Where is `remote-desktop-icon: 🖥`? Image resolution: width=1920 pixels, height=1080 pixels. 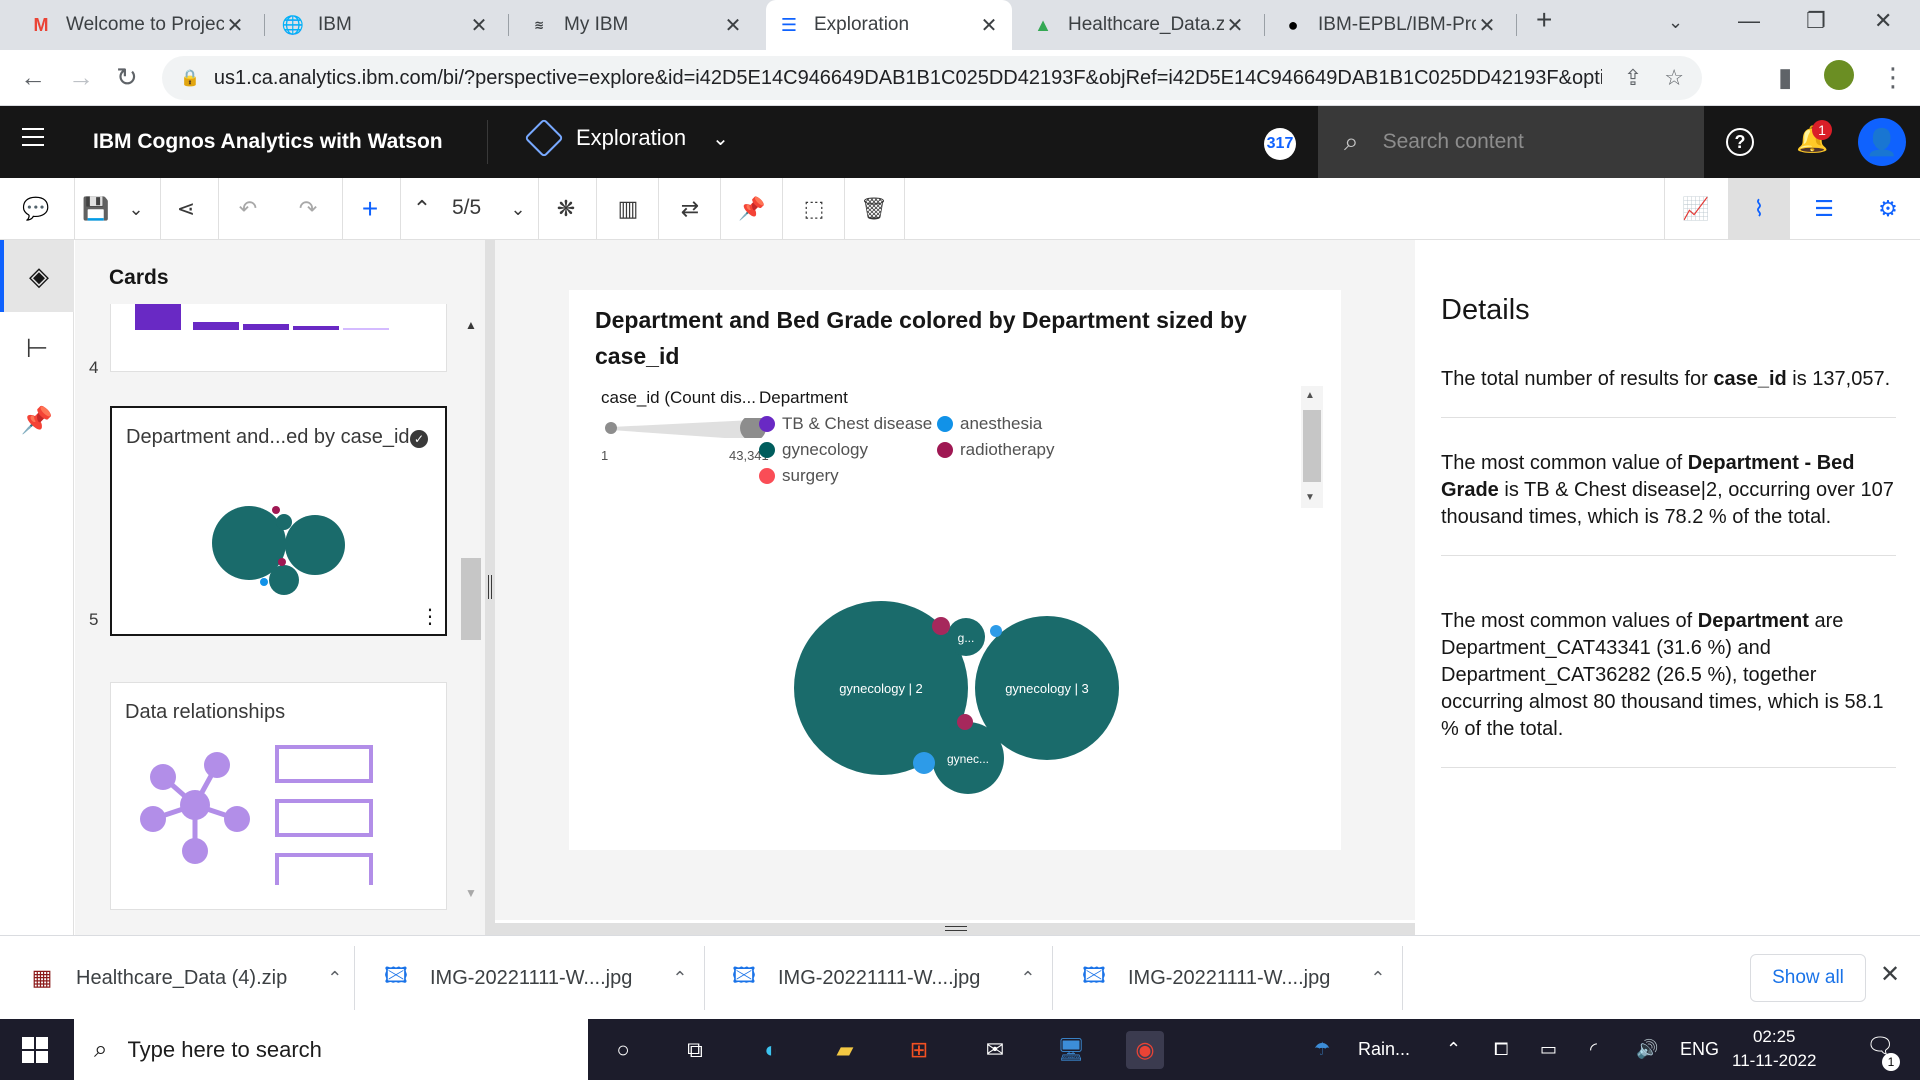
remote-desktop-icon: 🖥 is located at coordinates (1071, 1050).